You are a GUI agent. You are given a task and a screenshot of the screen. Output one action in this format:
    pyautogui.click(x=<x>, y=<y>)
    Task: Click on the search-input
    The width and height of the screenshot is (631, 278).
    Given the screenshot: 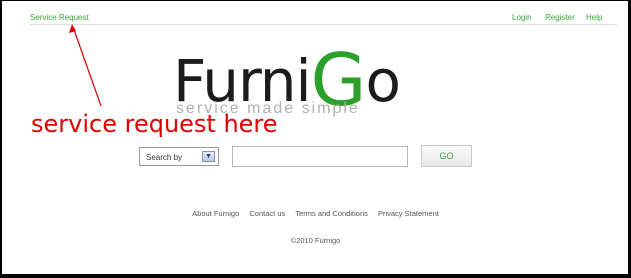 What is the action you would take?
    pyautogui.click(x=320, y=156)
    